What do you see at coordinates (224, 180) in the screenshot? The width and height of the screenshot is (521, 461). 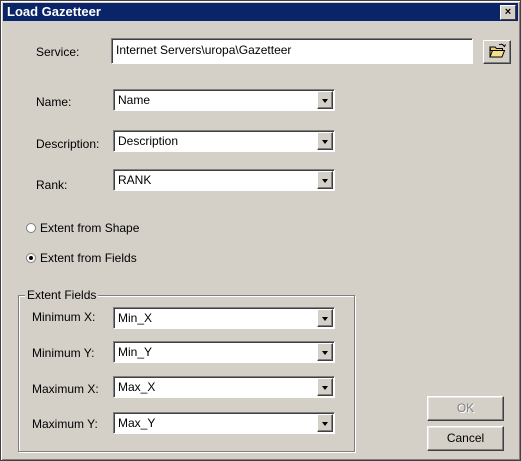 I see `rank-combo: RANK` at bounding box center [224, 180].